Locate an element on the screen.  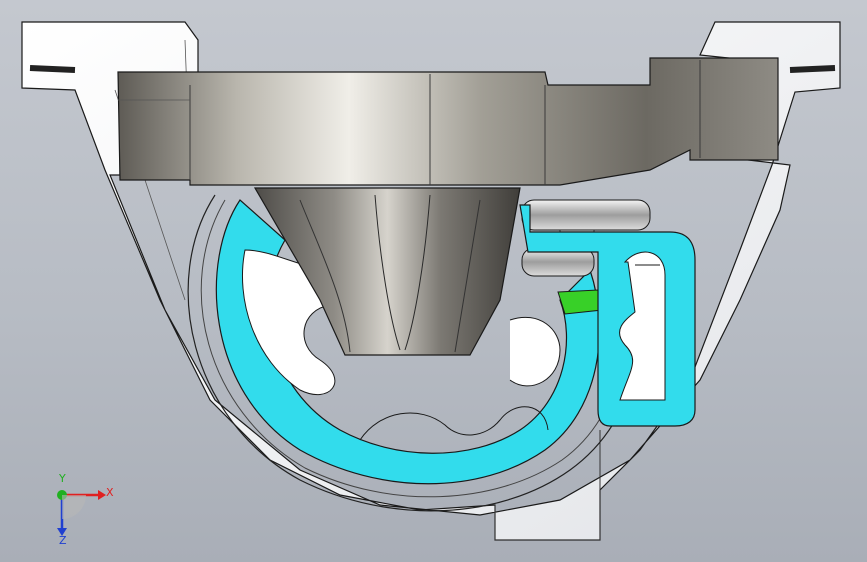
x-axis-head is located at coordinates (102, 495).